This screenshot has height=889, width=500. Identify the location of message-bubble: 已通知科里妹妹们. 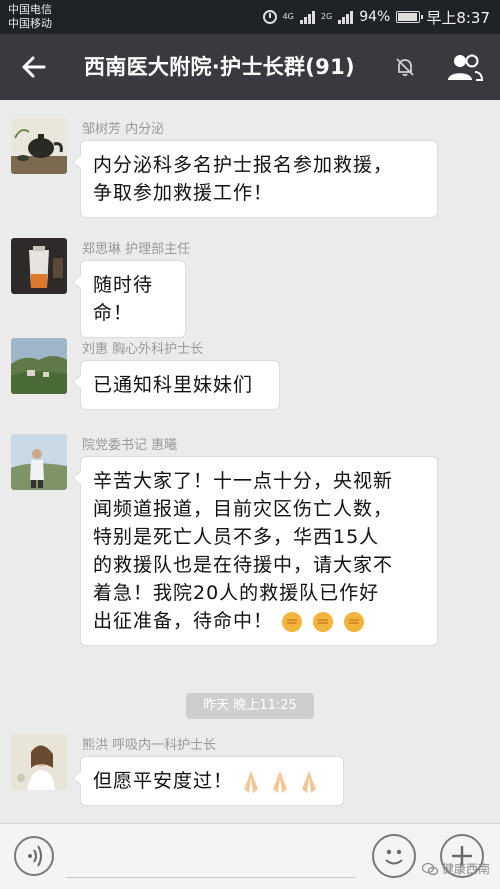
(176, 385).